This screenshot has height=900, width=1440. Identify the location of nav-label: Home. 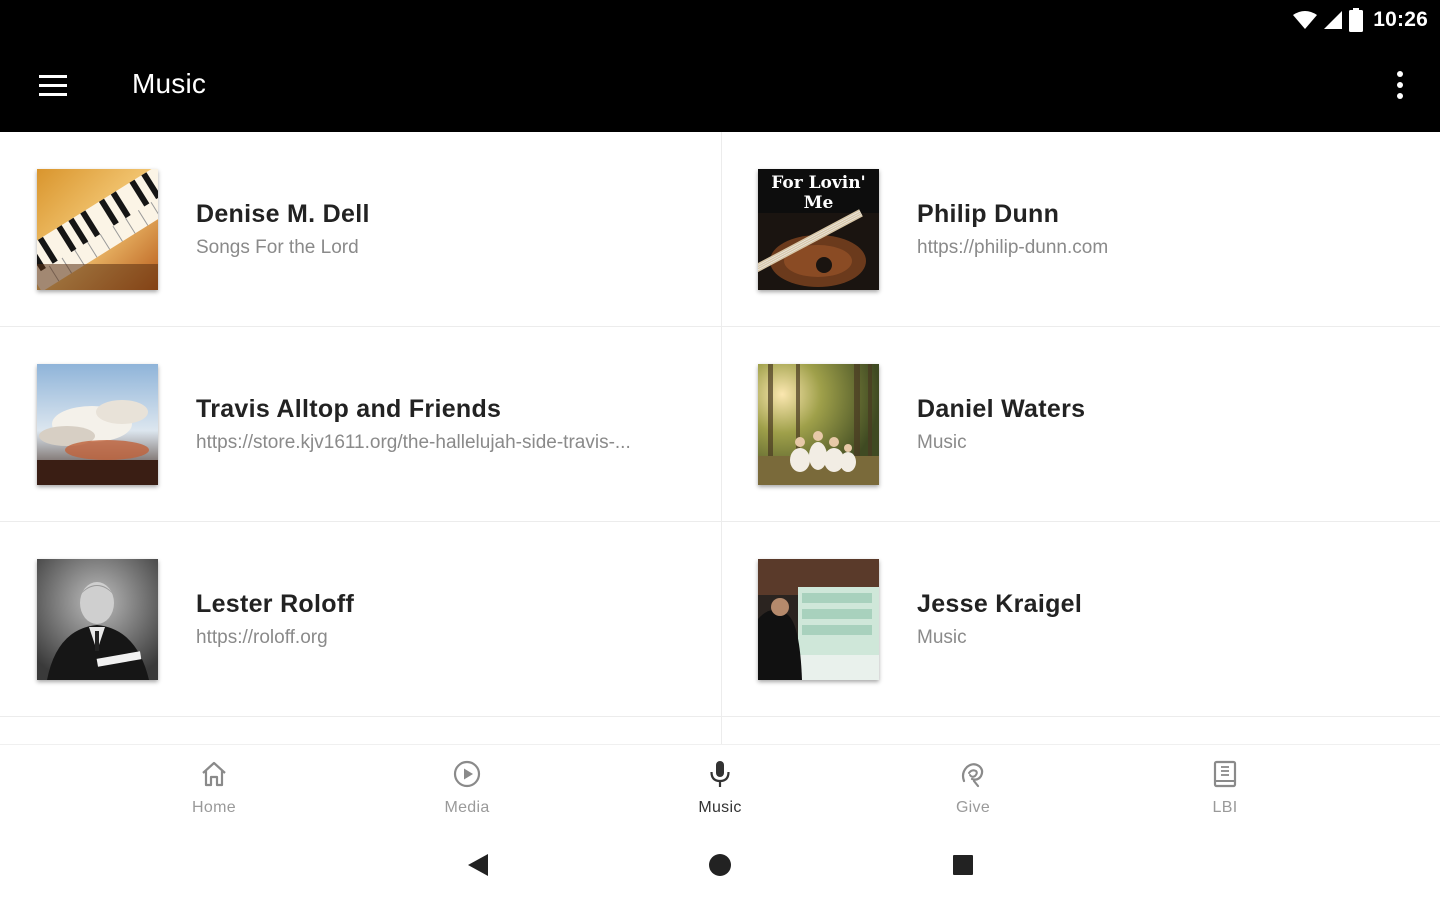
(214, 807).